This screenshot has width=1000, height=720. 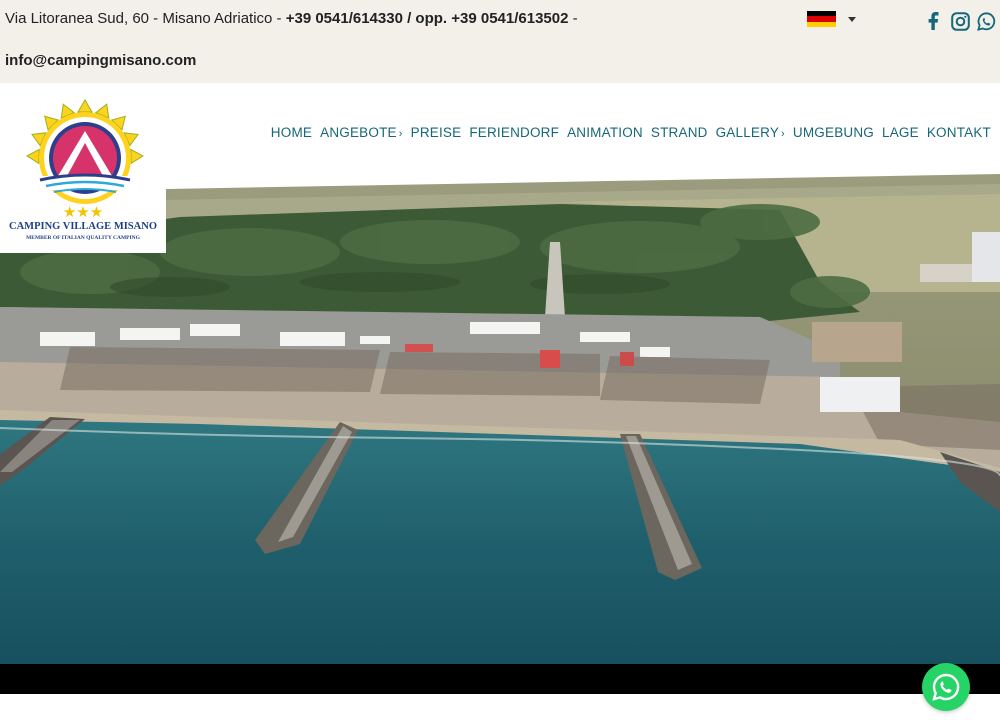 What do you see at coordinates (573, 18) in the screenshot?
I see `phone-suffix: -` at bounding box center [573, 18].